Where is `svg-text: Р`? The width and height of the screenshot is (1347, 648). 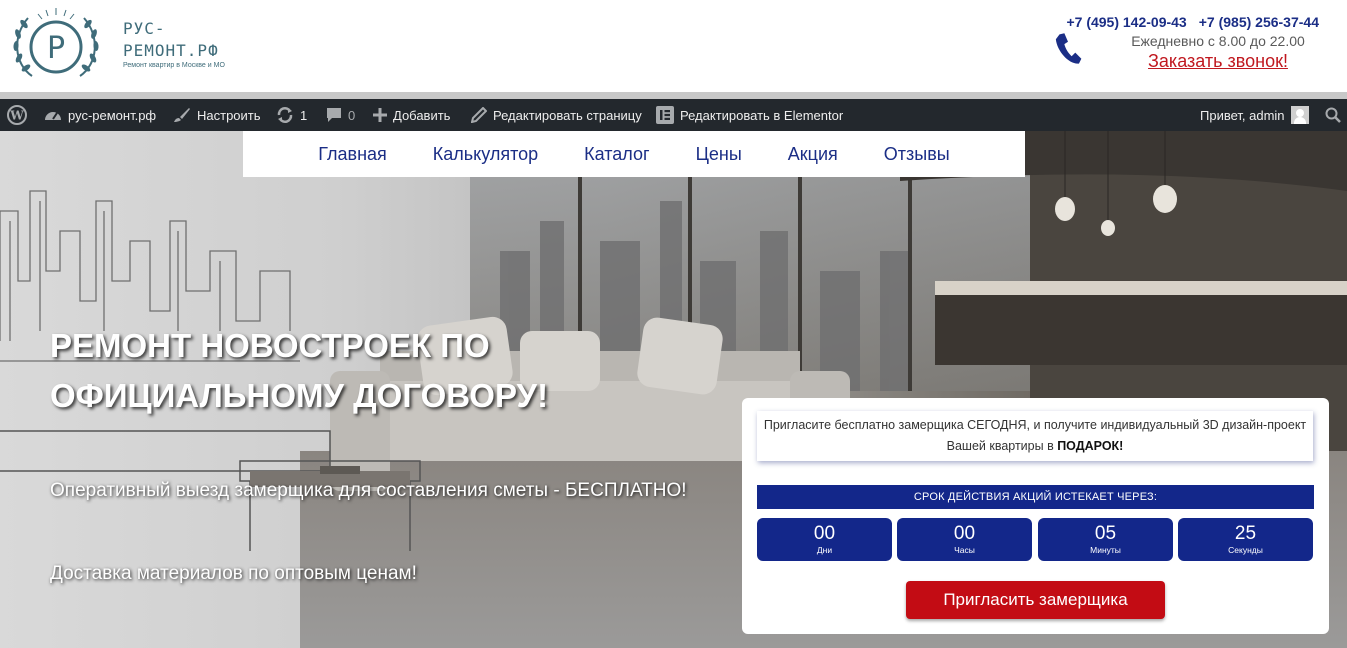 svg-text: Р is located at coordinates (56, 48).